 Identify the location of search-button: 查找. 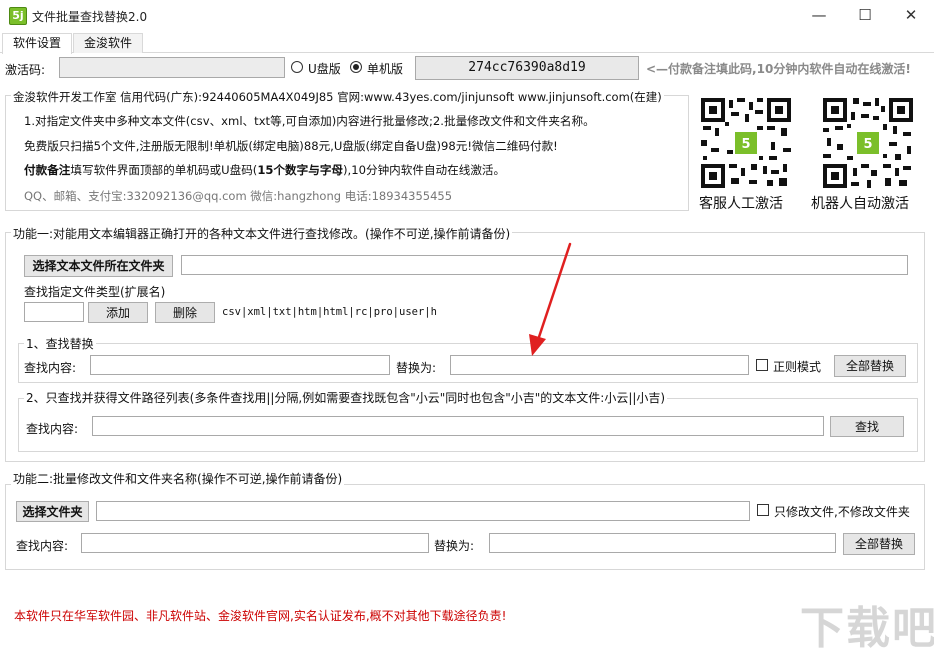
(867, 426).